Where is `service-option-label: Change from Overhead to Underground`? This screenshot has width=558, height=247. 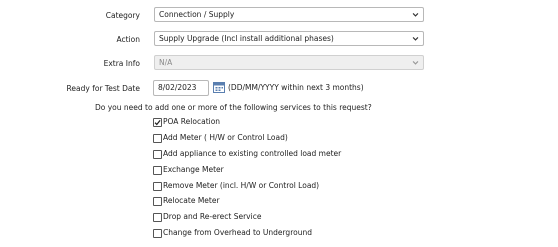
service-option-label: Change from Overhead to Underground is located at coordinates (237, 232).